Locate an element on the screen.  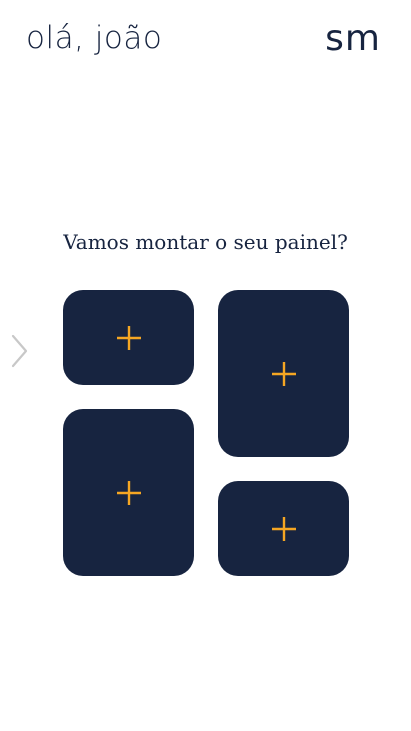
header: olá, joão sm is located at coordinates (205, 45).